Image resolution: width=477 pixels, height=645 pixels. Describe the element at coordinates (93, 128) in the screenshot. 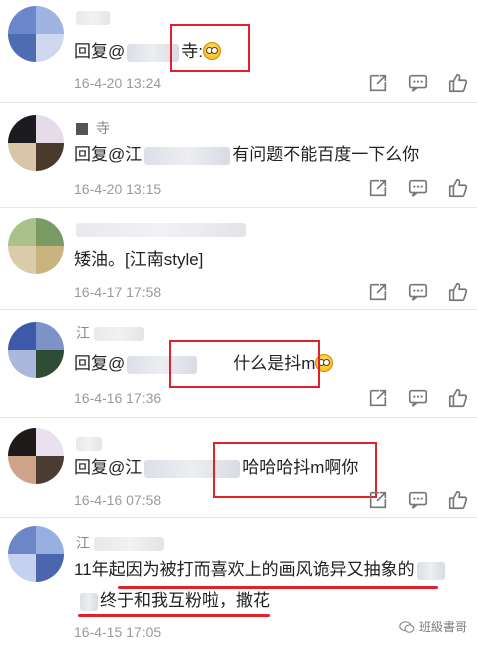

I see `username: 寺` at that location.